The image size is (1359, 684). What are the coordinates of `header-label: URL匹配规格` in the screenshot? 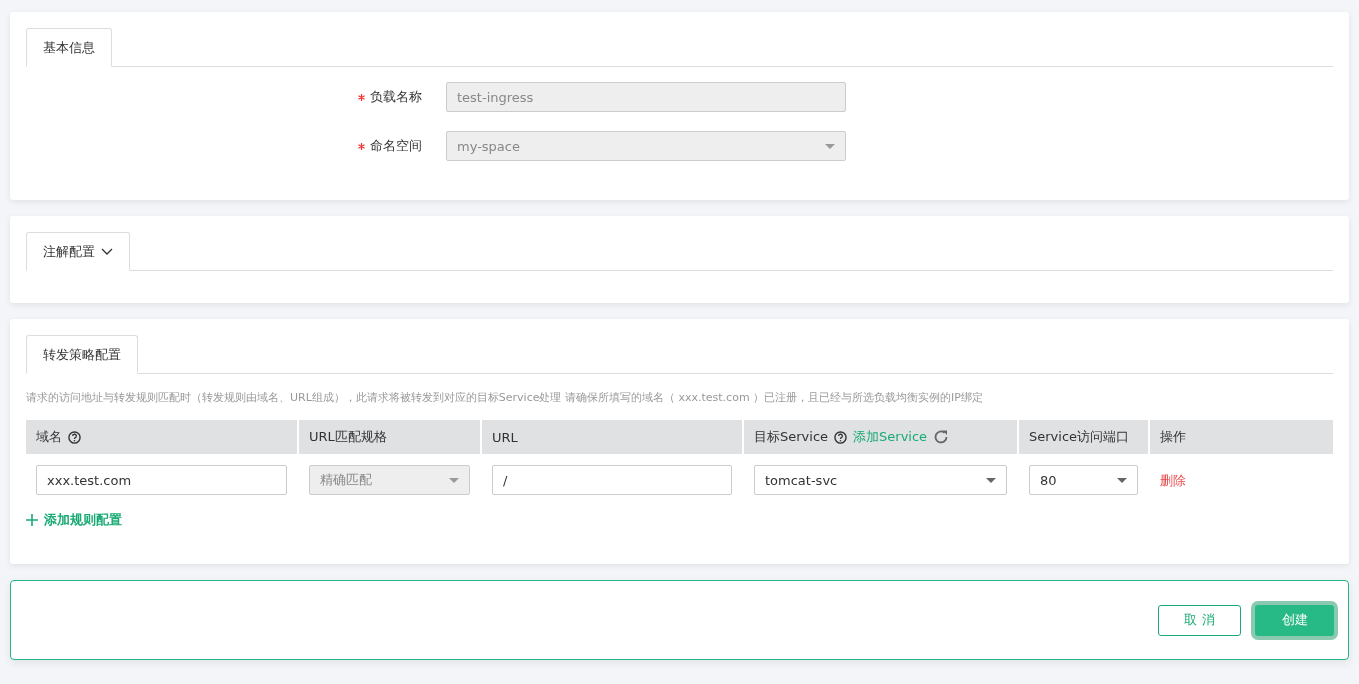 It's located at (348, 437).